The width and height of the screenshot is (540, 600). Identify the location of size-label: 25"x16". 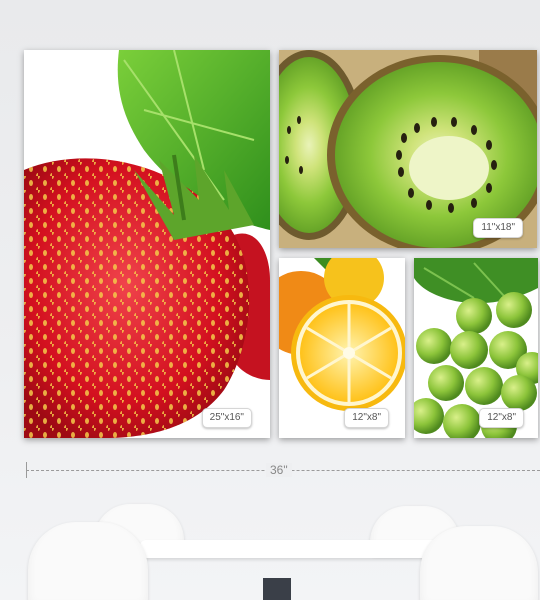
(226, 418).